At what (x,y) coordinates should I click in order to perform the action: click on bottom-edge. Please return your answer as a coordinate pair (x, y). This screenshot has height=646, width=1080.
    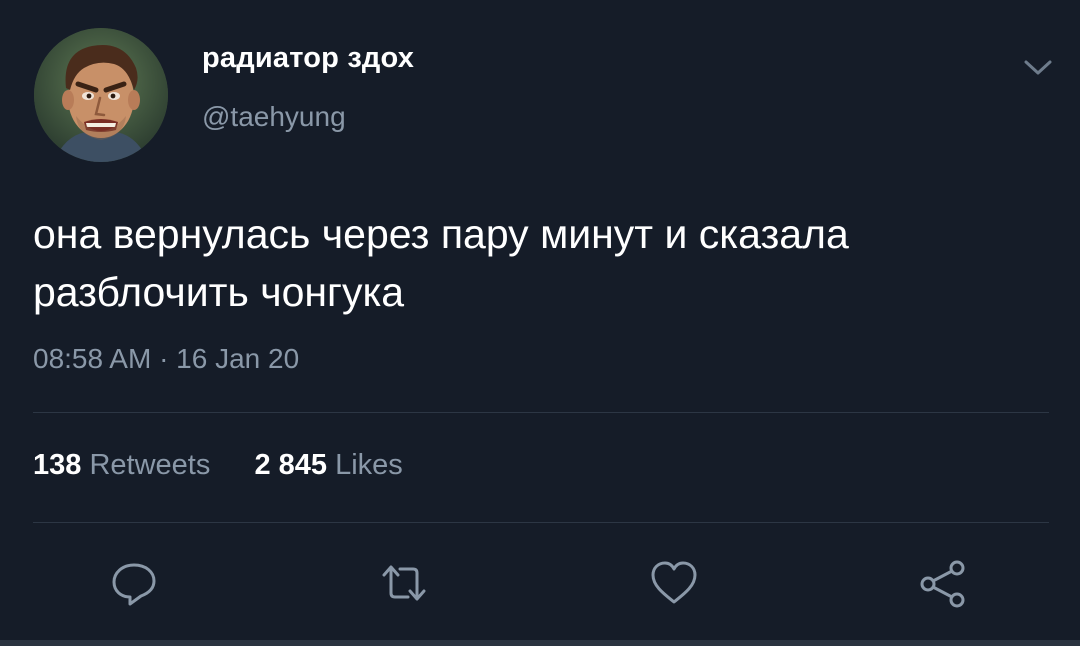
    Looking at the image, I should click on (540, 643).